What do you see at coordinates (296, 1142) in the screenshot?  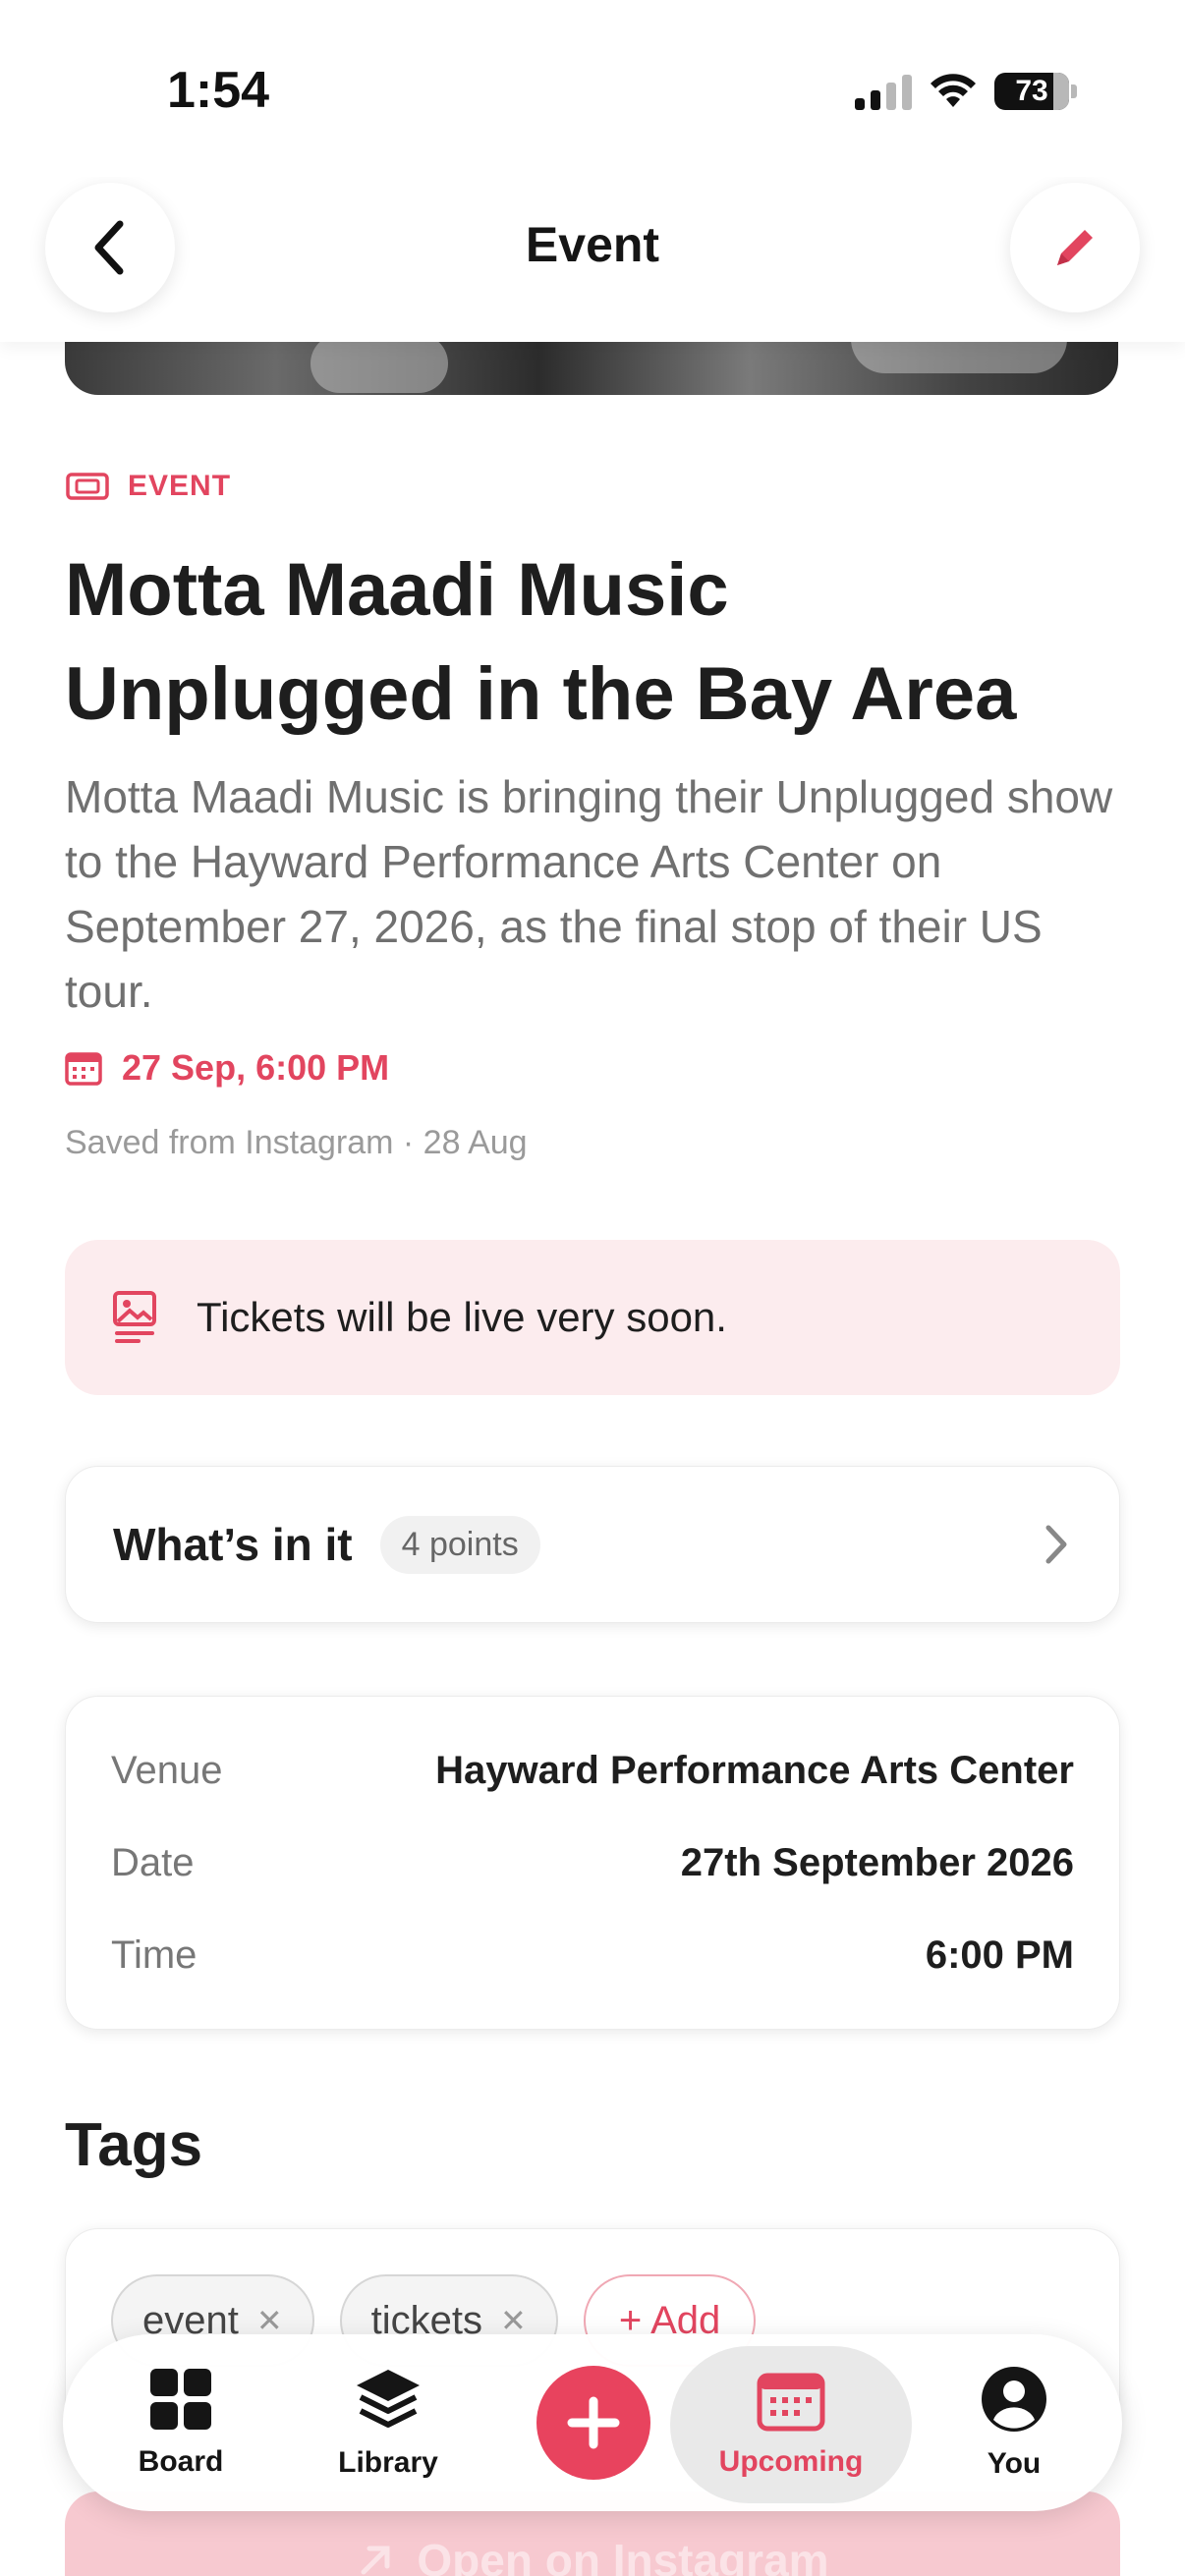 I see `saved-source: Saved from Instagram · 28 Aug` at bounding box center [296, 1142].